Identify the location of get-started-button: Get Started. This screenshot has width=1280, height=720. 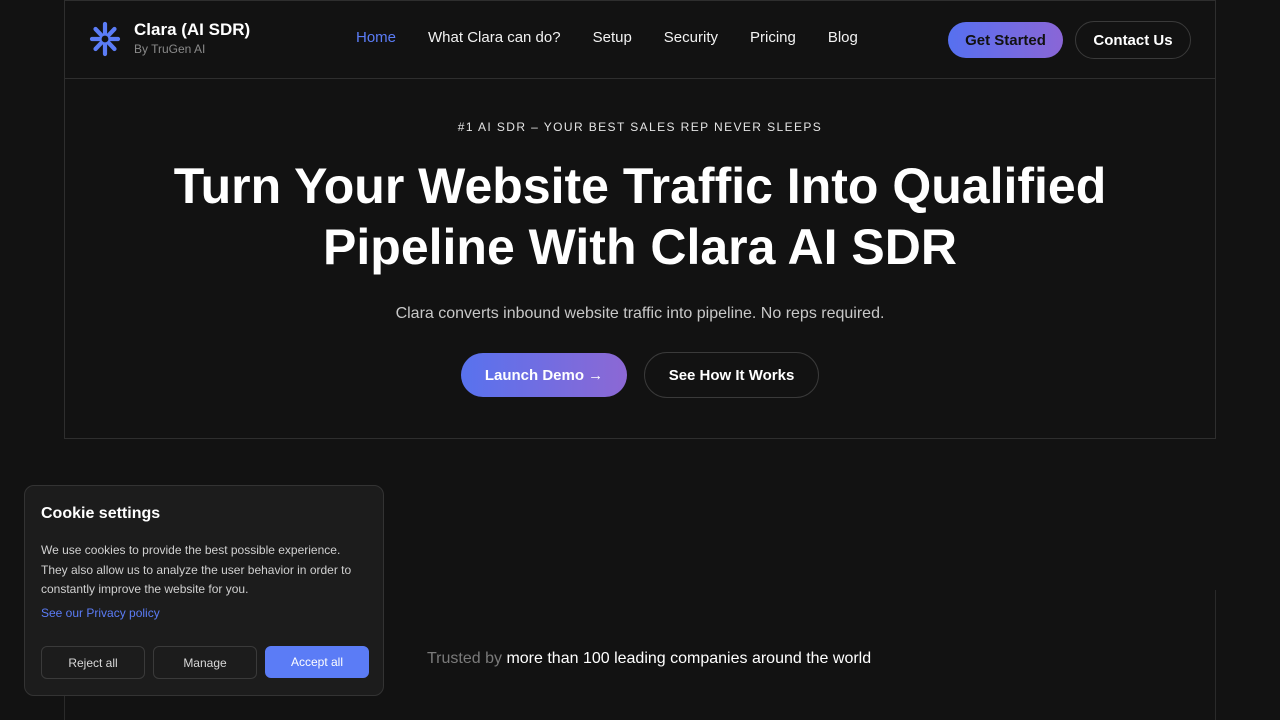
(1005, 40).